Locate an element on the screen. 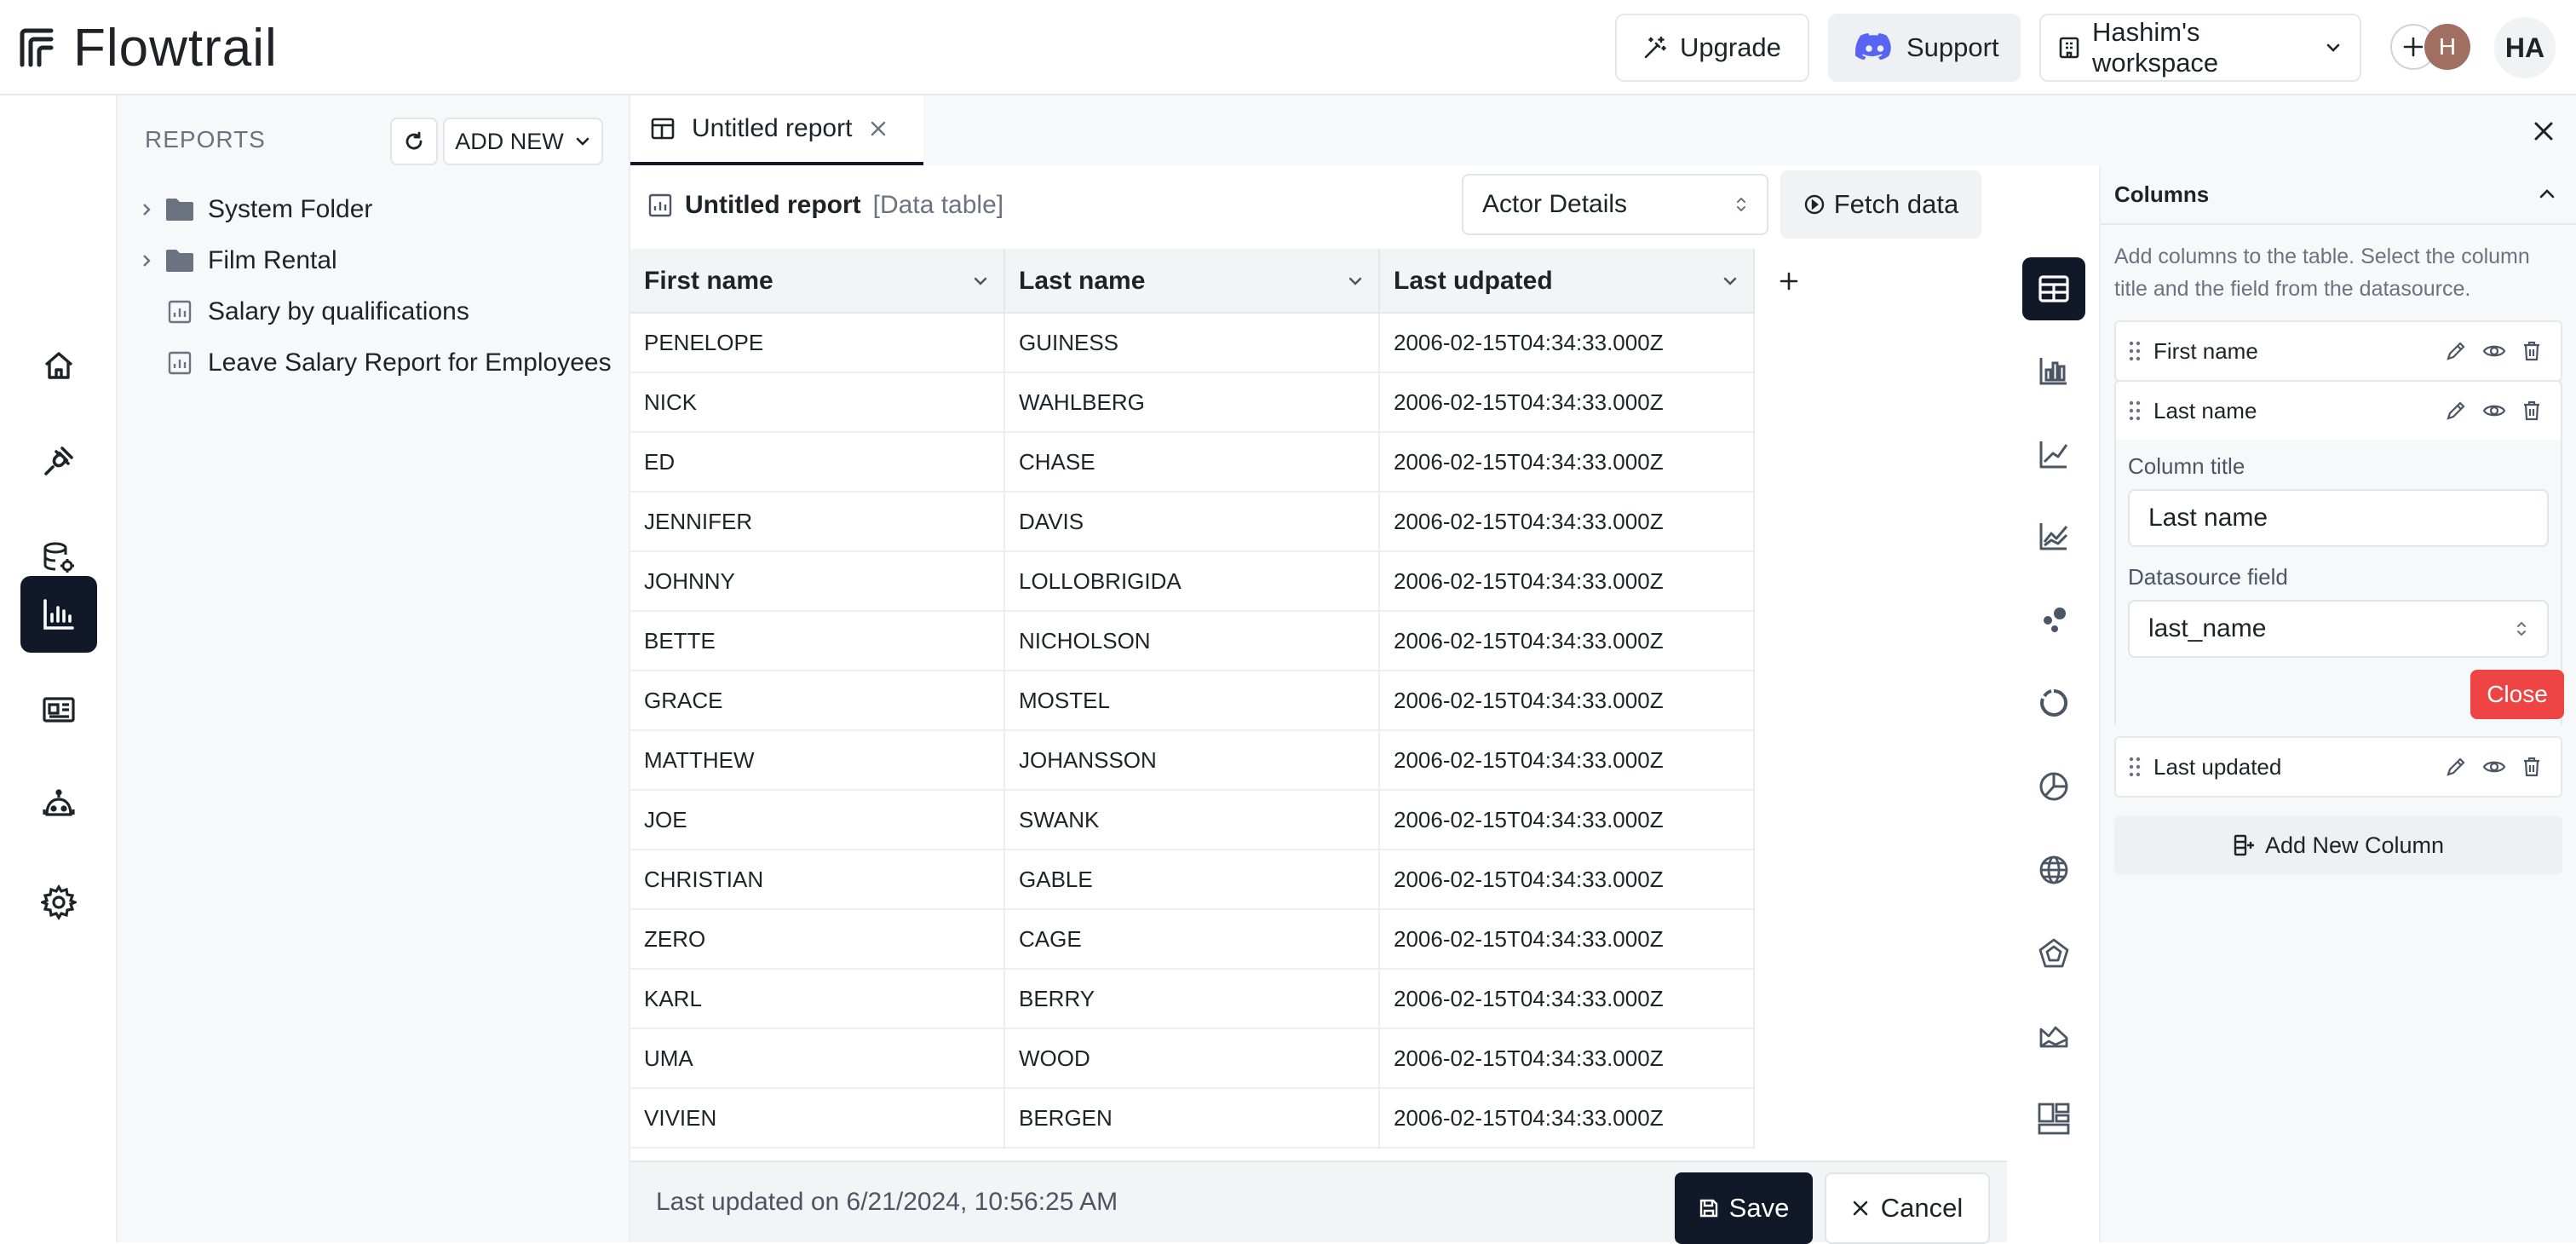 This screenshot has height=1244, width=2576. table-row: NICK WAHLBERG 2006-02-15T04:34:33.000Z is located at coordinates (1193, 403).